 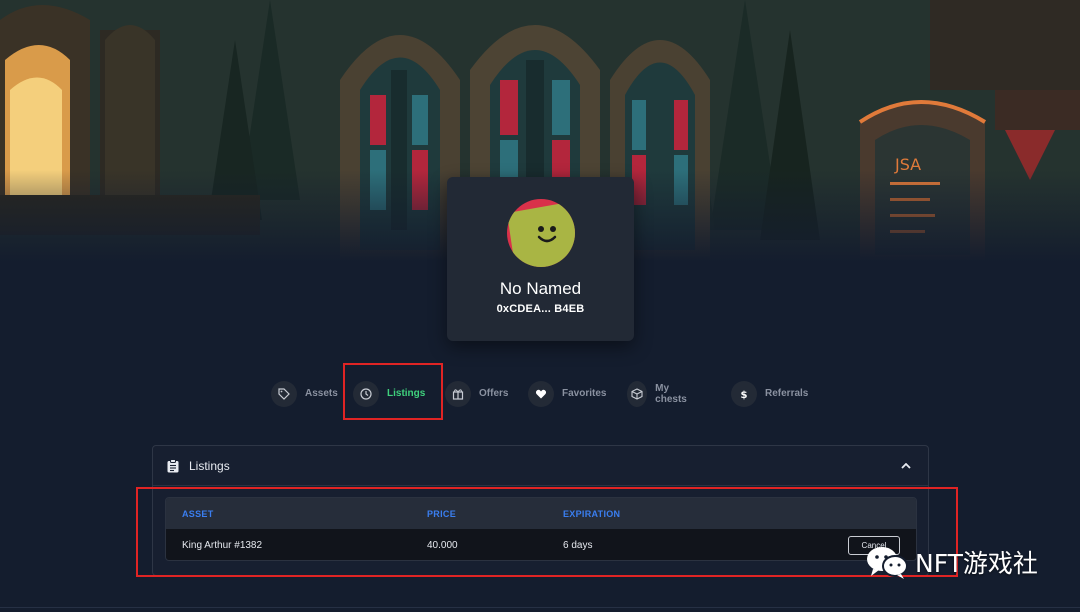 What do you see at coordinates (476, 393) in the screenshot?
I see `tab-offers: Offers` at bounding box center [476, 393].